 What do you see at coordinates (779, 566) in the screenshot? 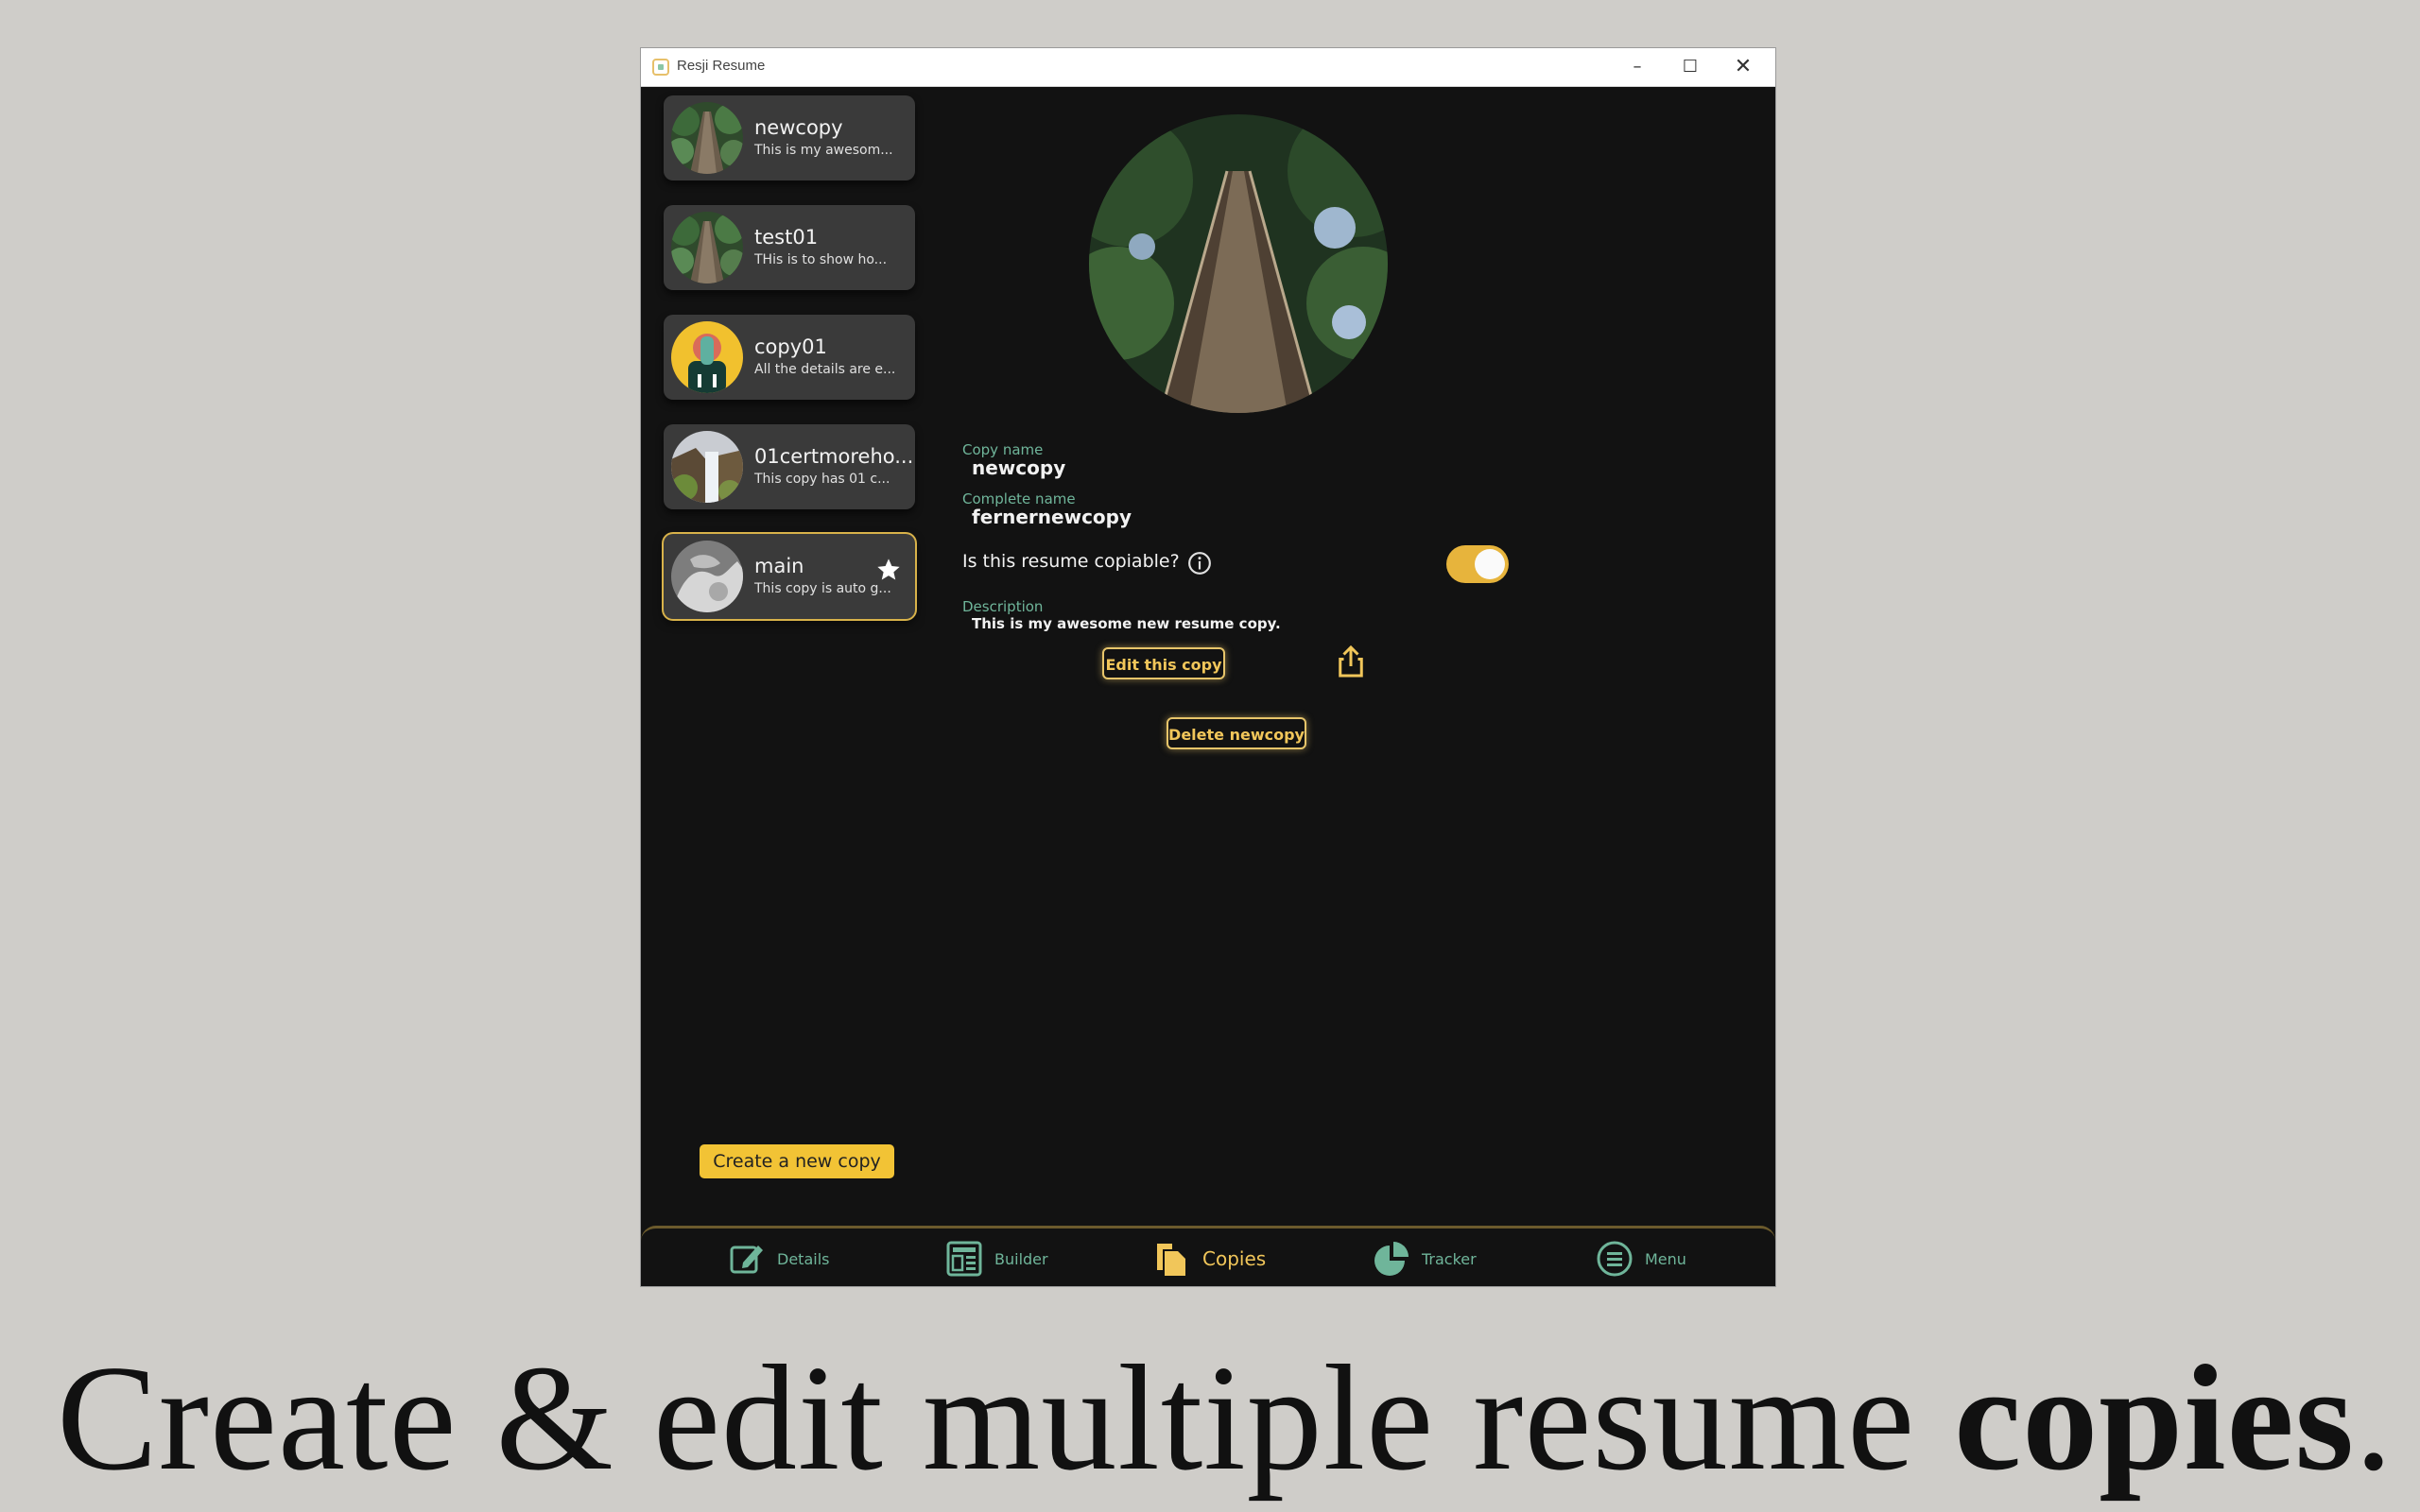
I see `copy-name: main` at bounding box center [779, 566].